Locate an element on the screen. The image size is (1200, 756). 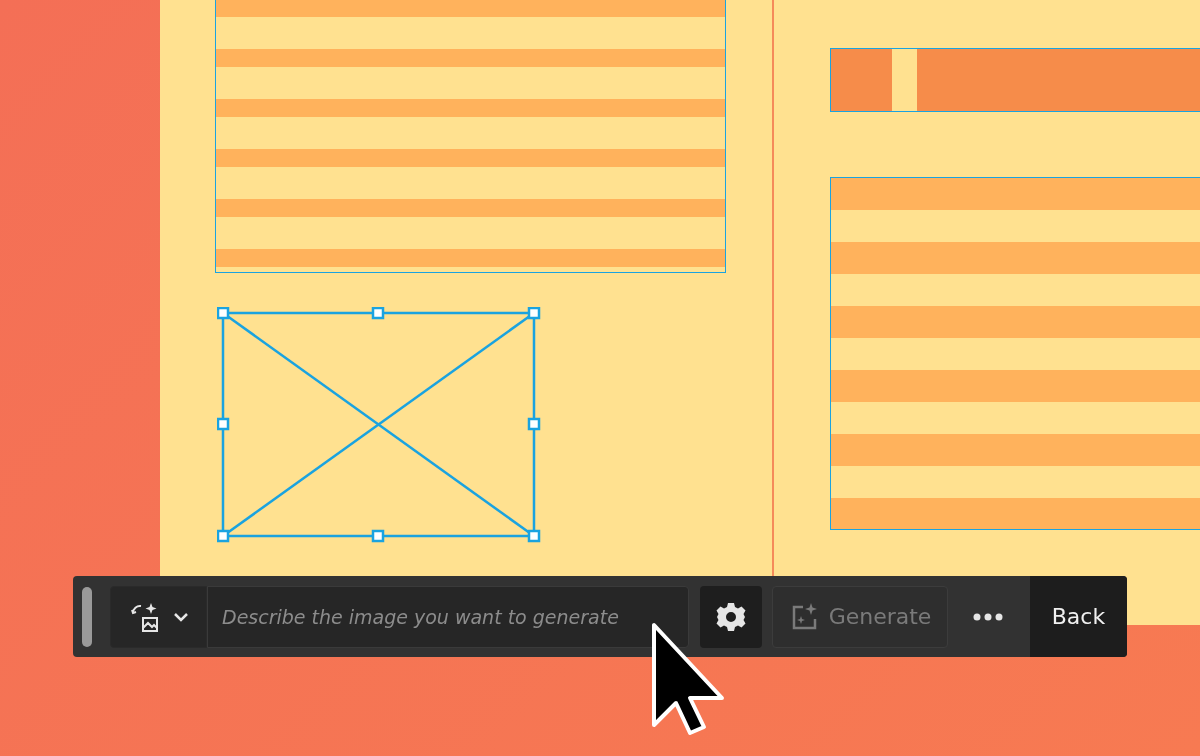
settings-icon is located at coordinates (731, 616).